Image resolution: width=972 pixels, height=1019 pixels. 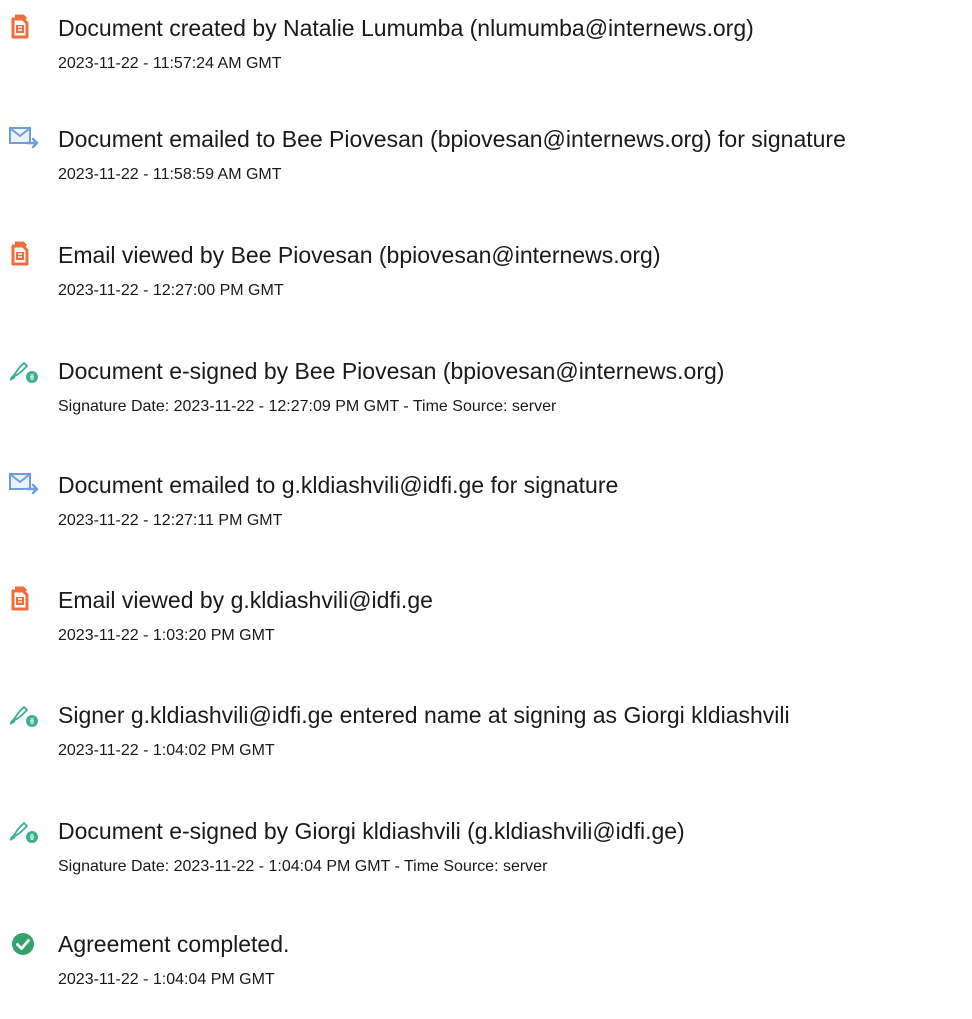 I want to click on signer-name-icon, so click(x=24, y=715).